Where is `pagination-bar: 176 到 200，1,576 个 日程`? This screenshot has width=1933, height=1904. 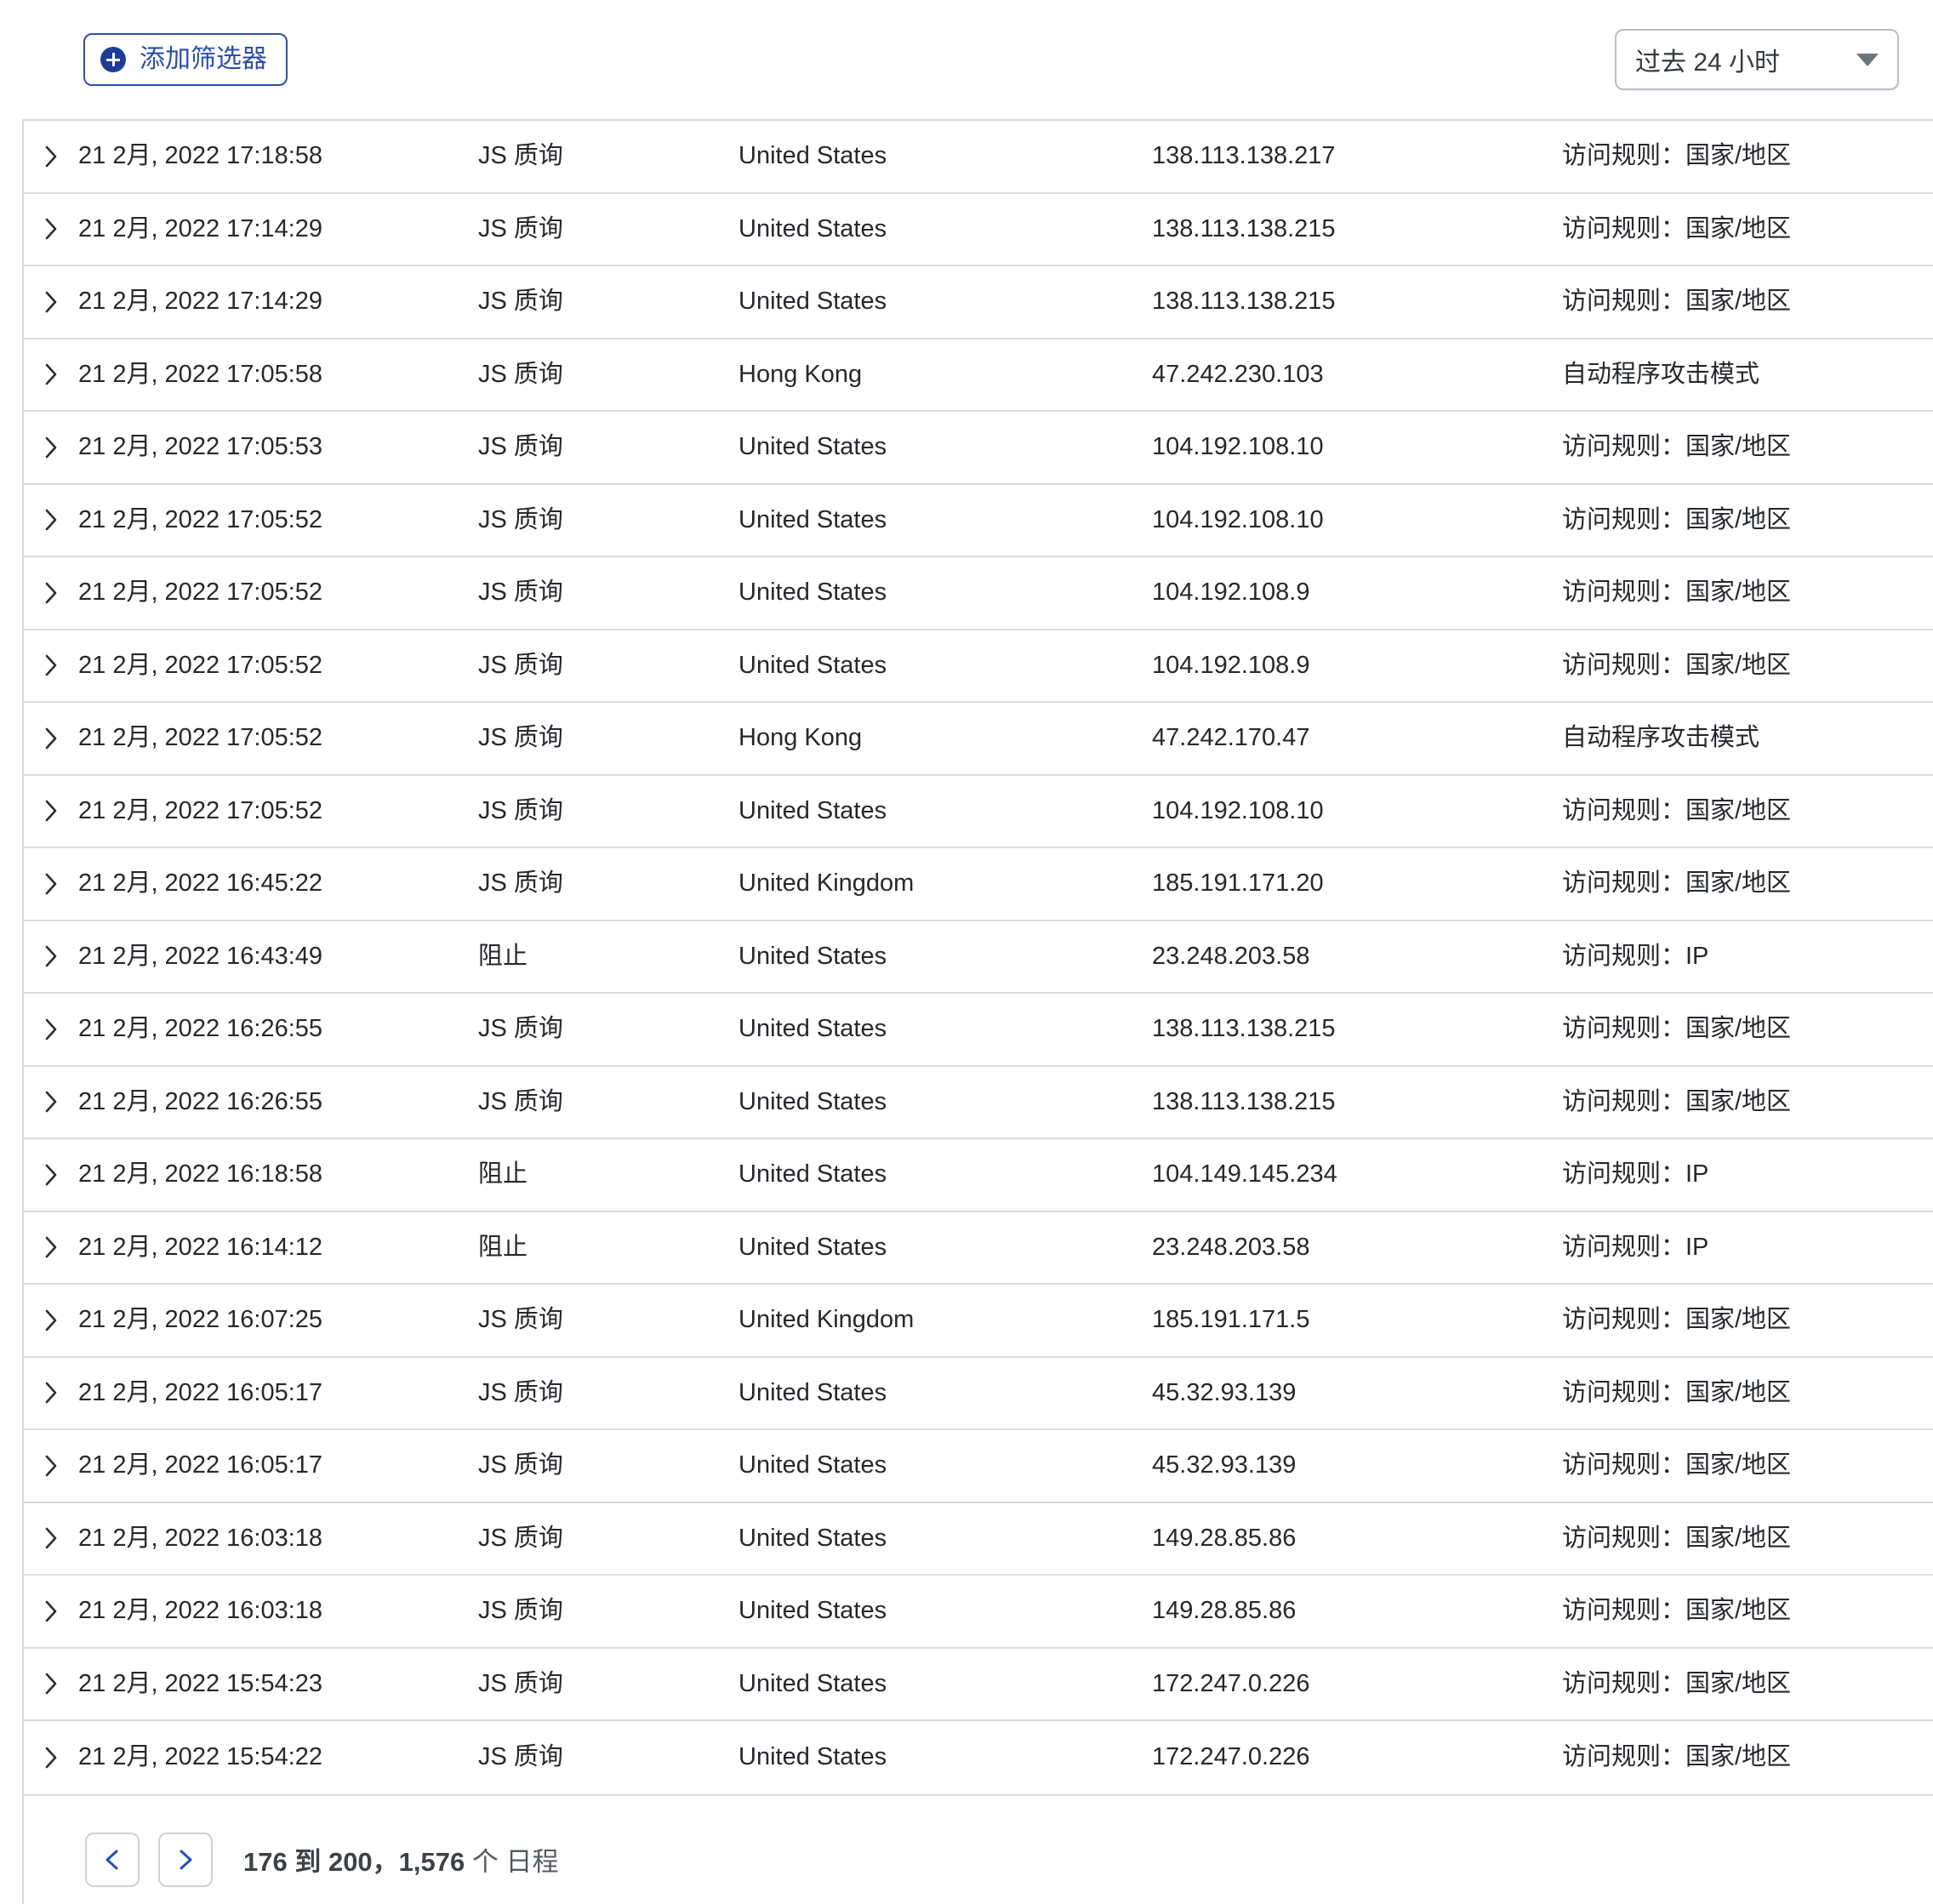 pagination-bar: 176 到 200，1,576 个 日程 is located at coordinates (978, 1849).